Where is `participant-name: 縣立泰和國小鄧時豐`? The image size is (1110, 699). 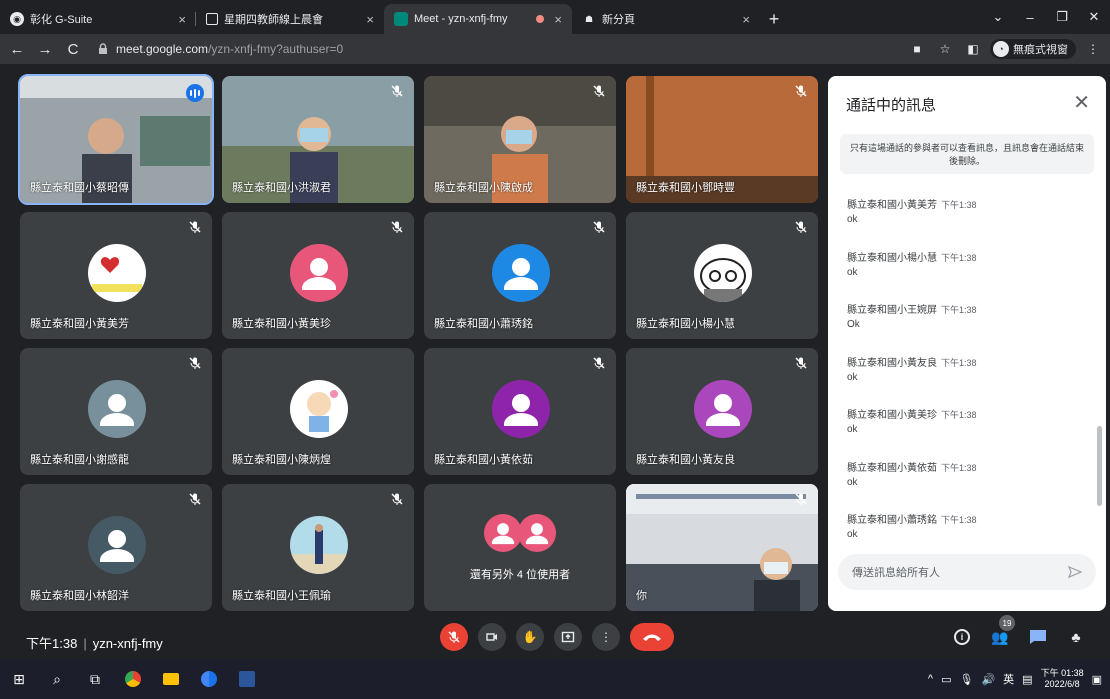
participant-name: 縣立泰和國小鄧時豐 is located at coordinates (685, 188).